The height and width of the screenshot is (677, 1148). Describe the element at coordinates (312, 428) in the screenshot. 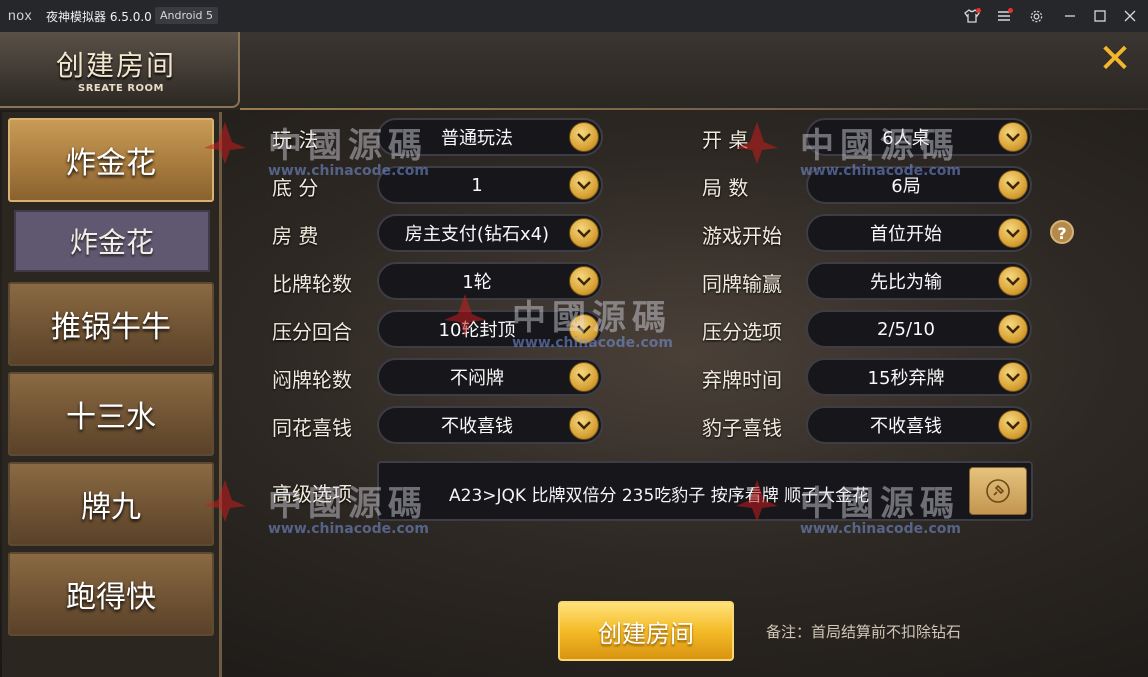

I see `setting-label: 同花喜钱` at that location.